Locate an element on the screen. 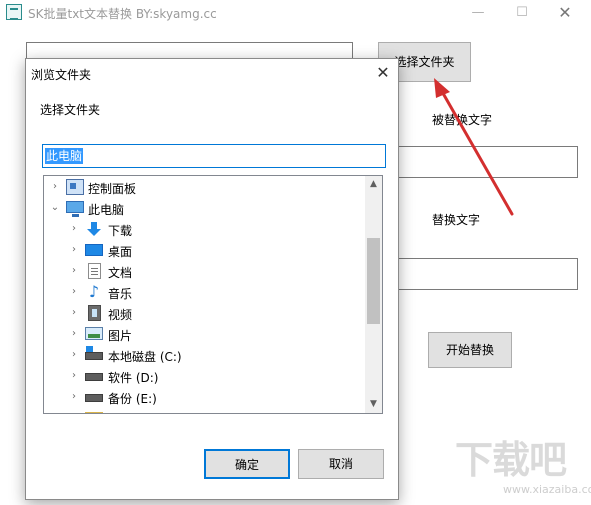  ok-button: 确定 is located at coordinates (247, 464).